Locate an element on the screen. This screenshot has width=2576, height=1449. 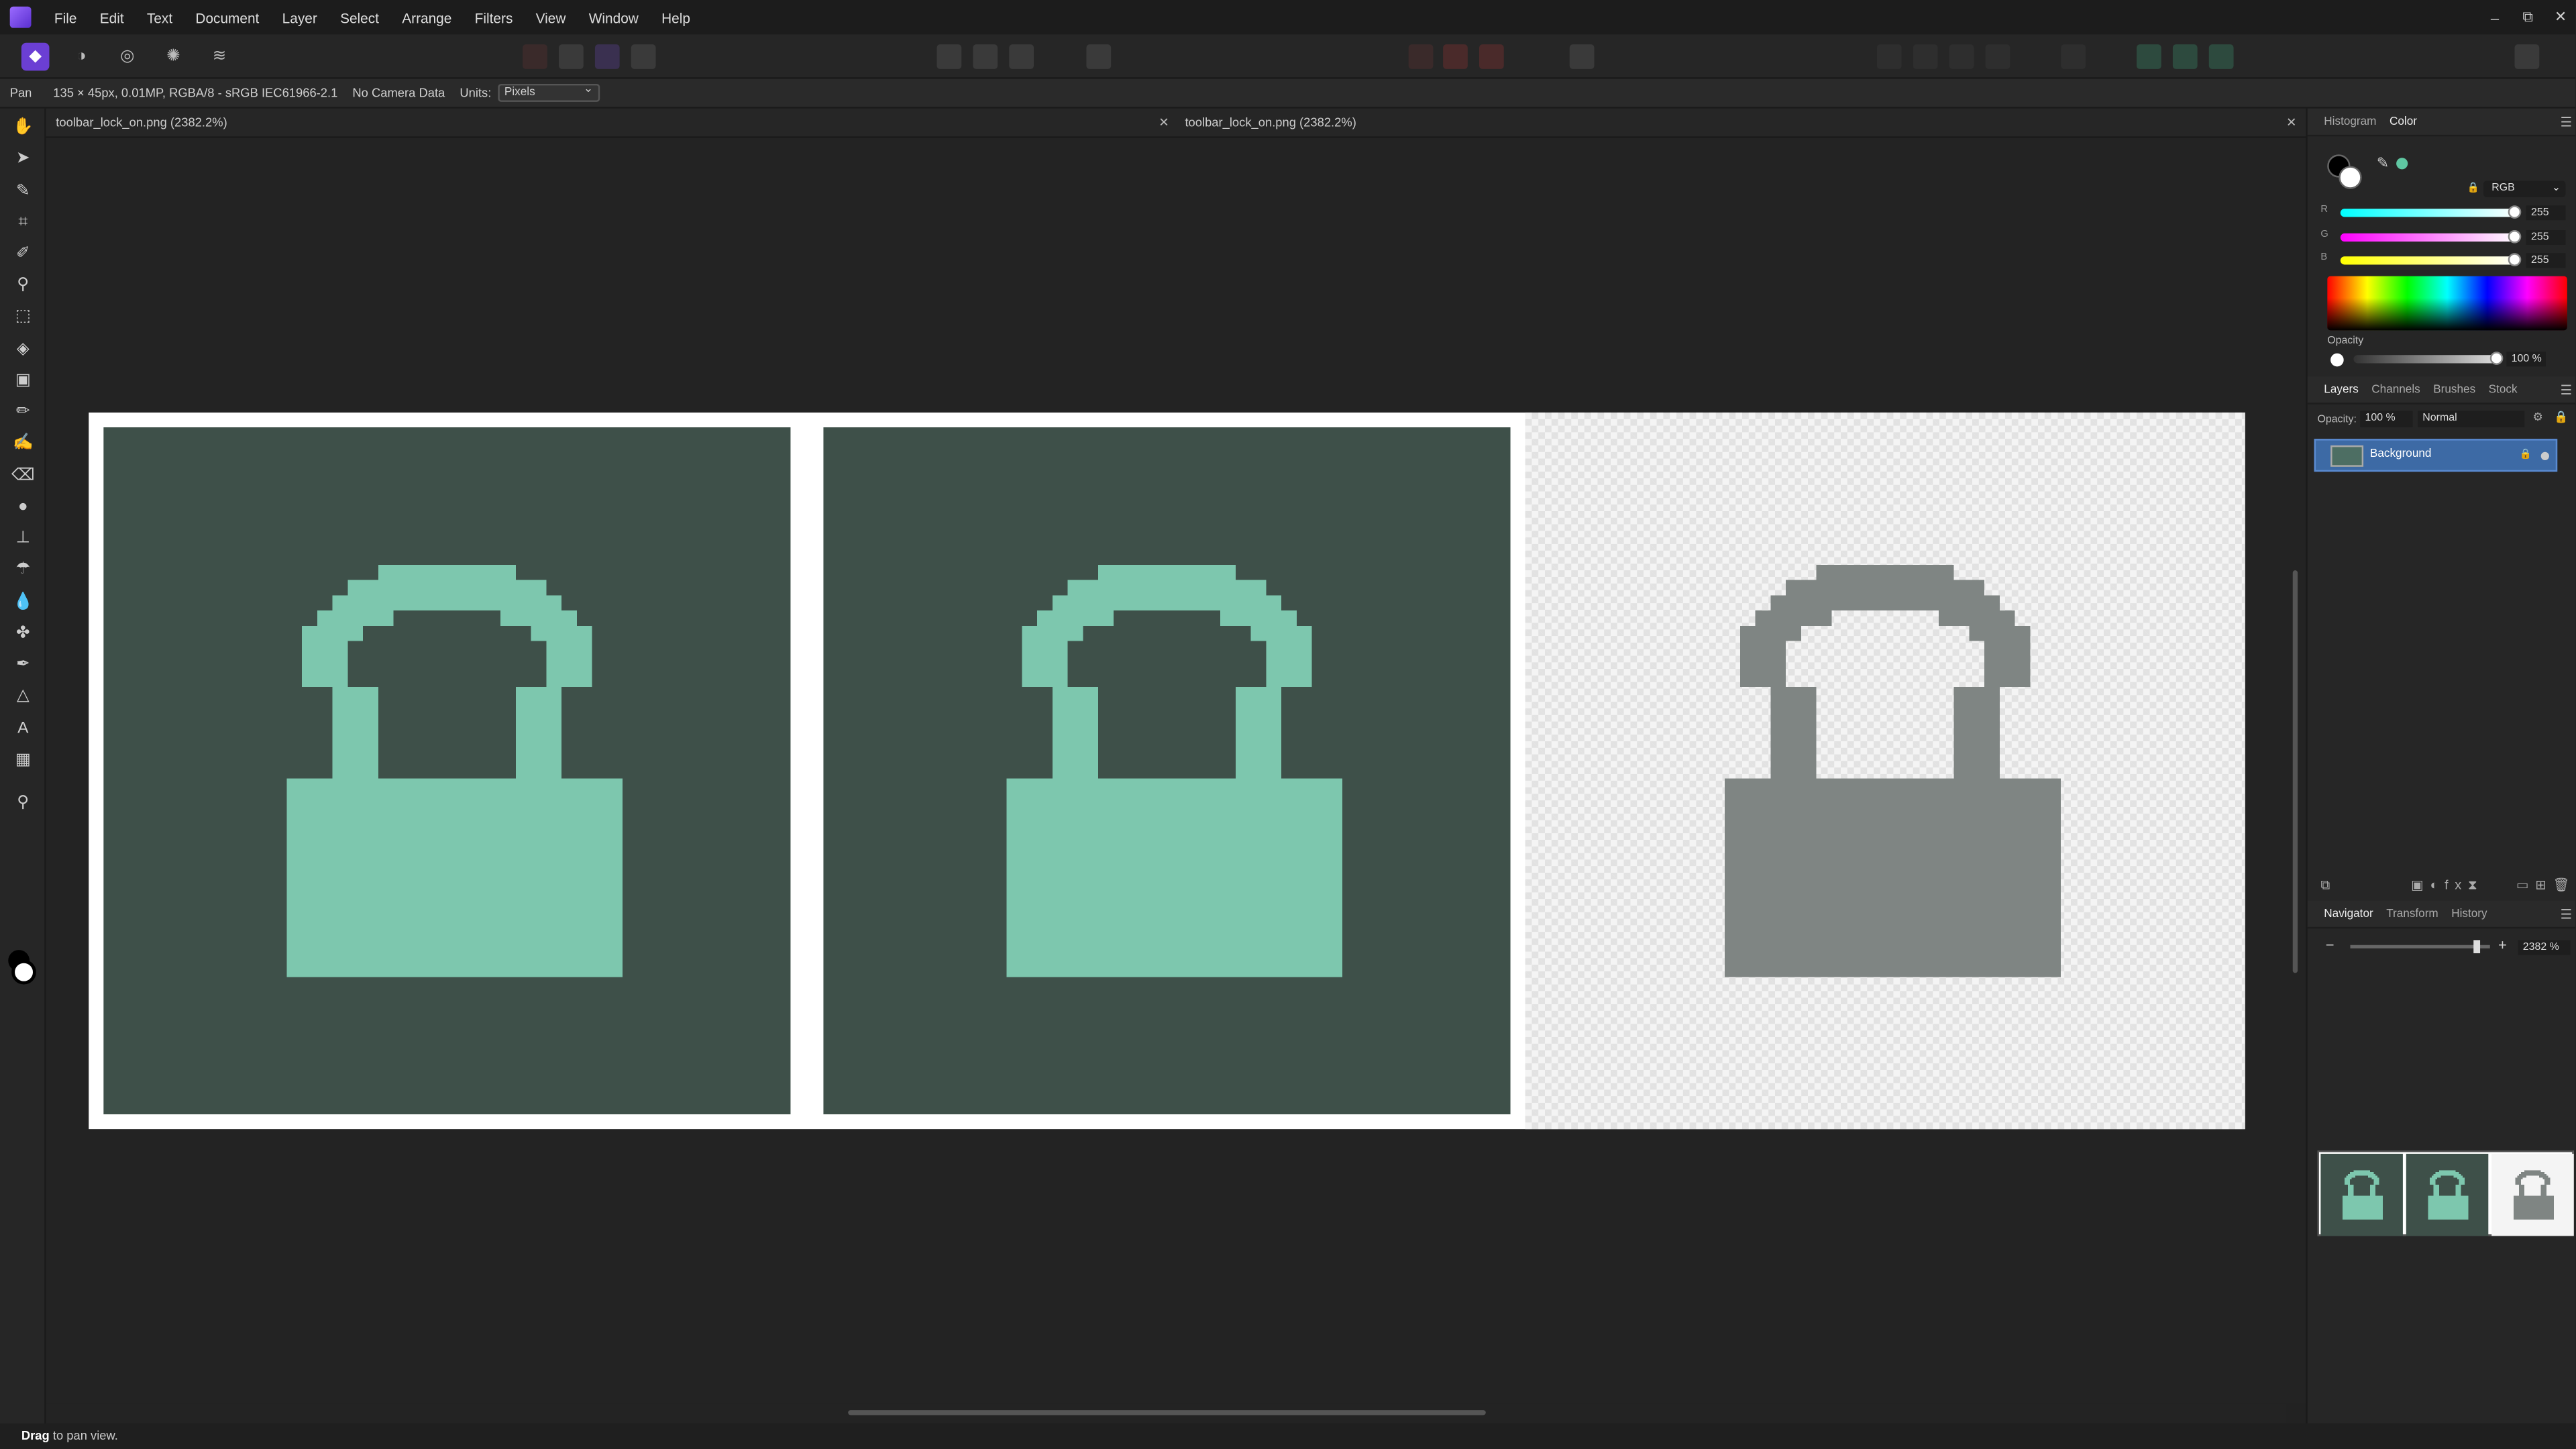
red-value-field: 255 is located at coordinates (2546, 213).